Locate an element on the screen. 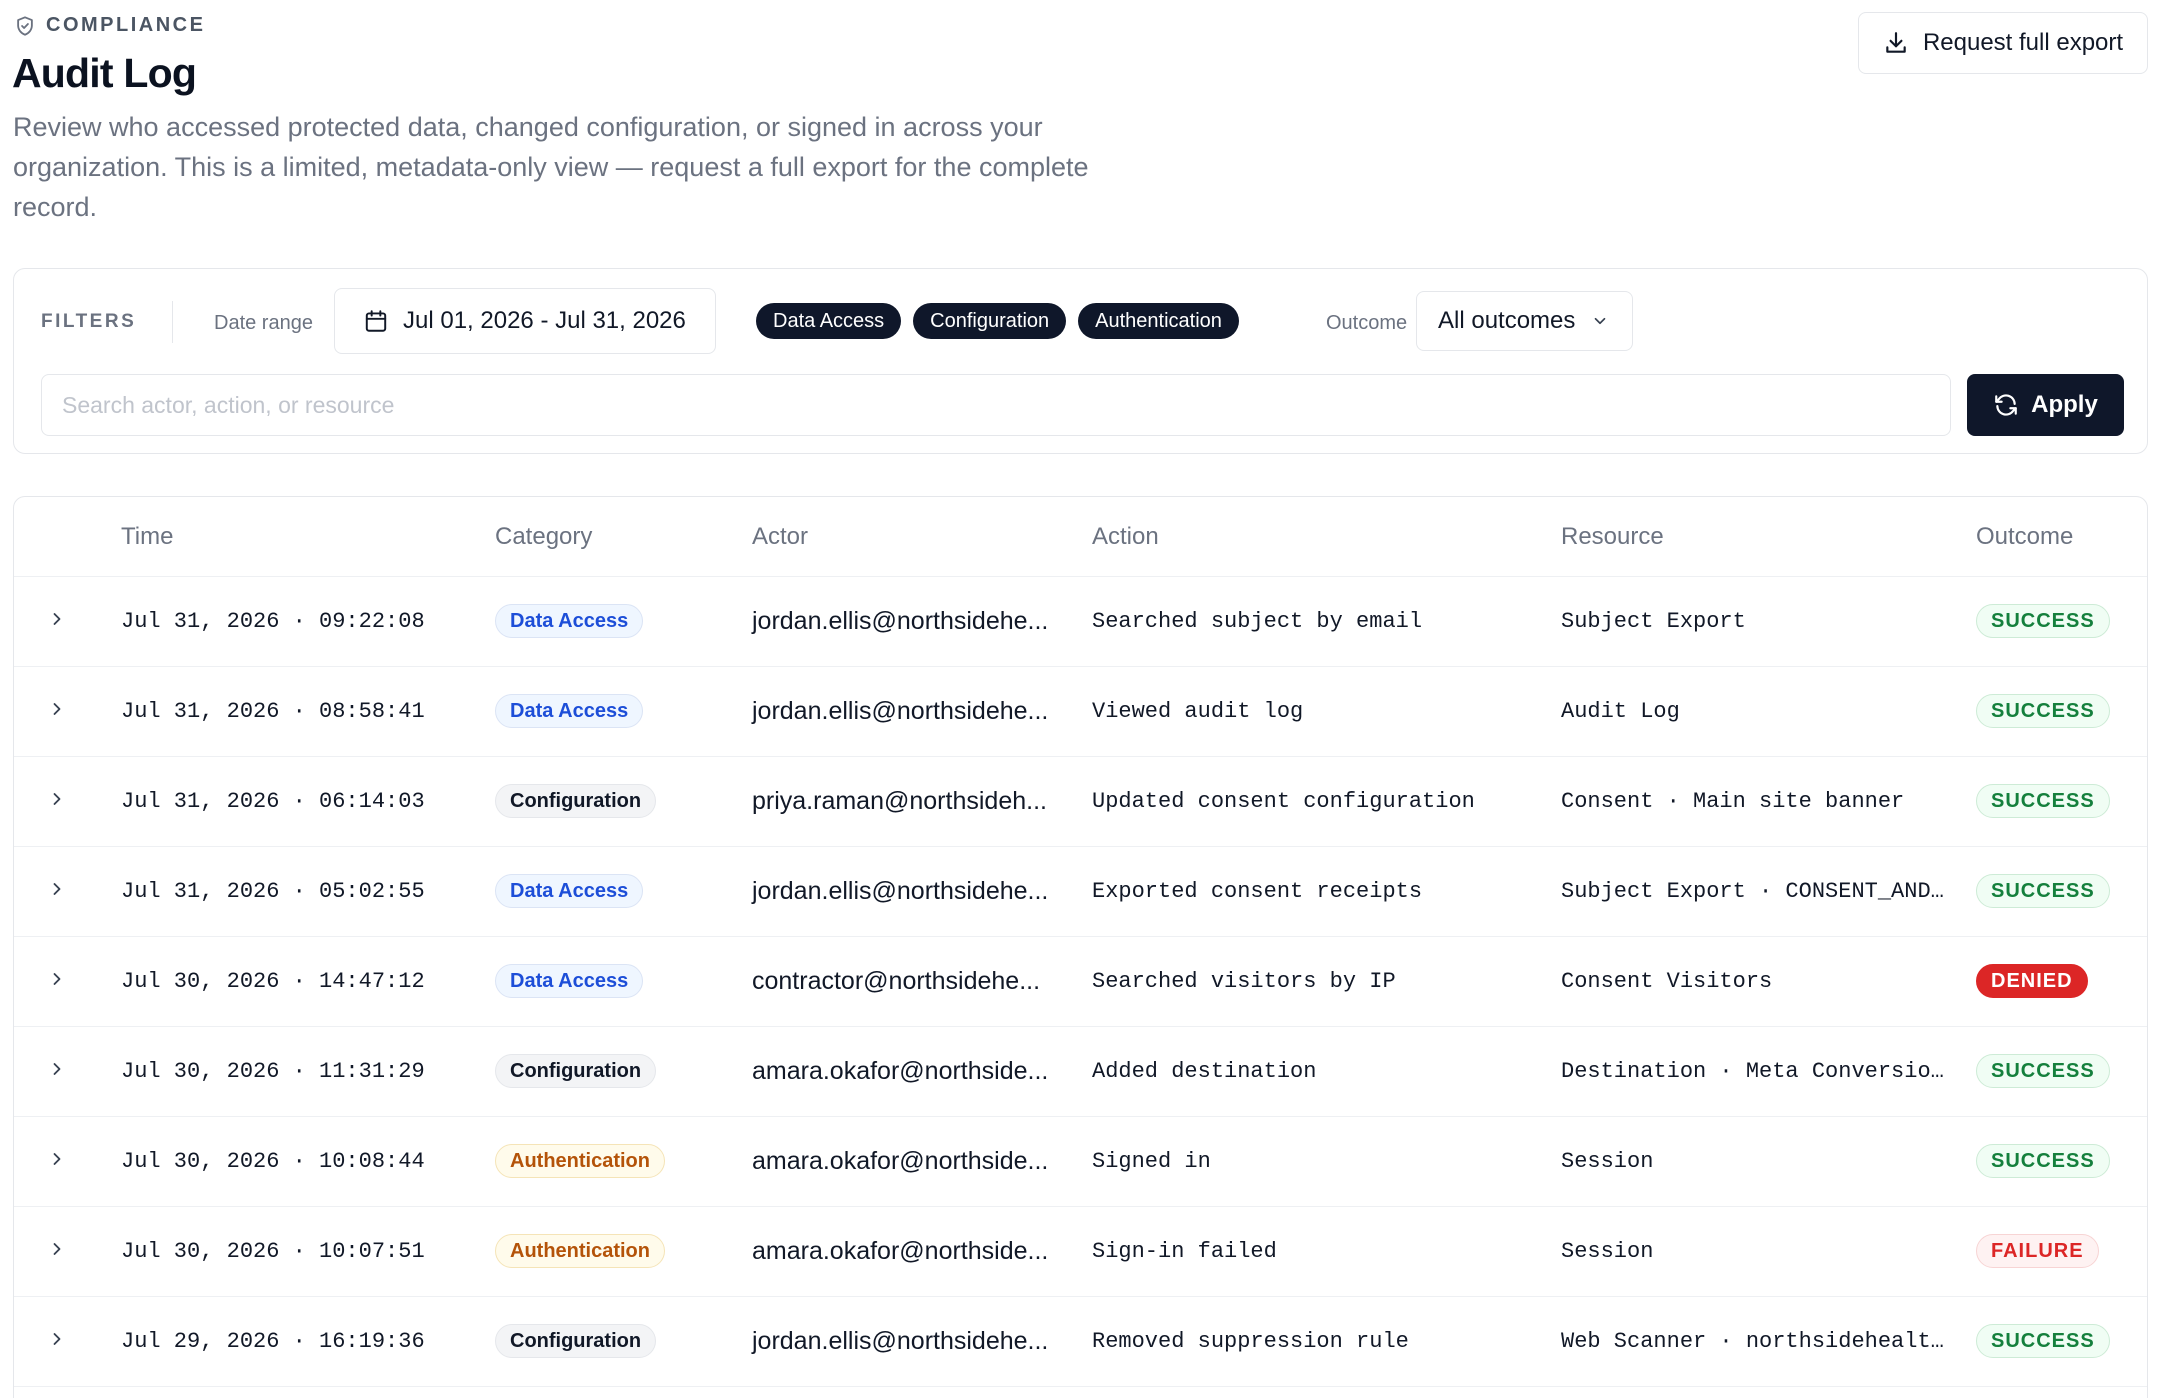  download-icon is located at coordinates (1896, 42).